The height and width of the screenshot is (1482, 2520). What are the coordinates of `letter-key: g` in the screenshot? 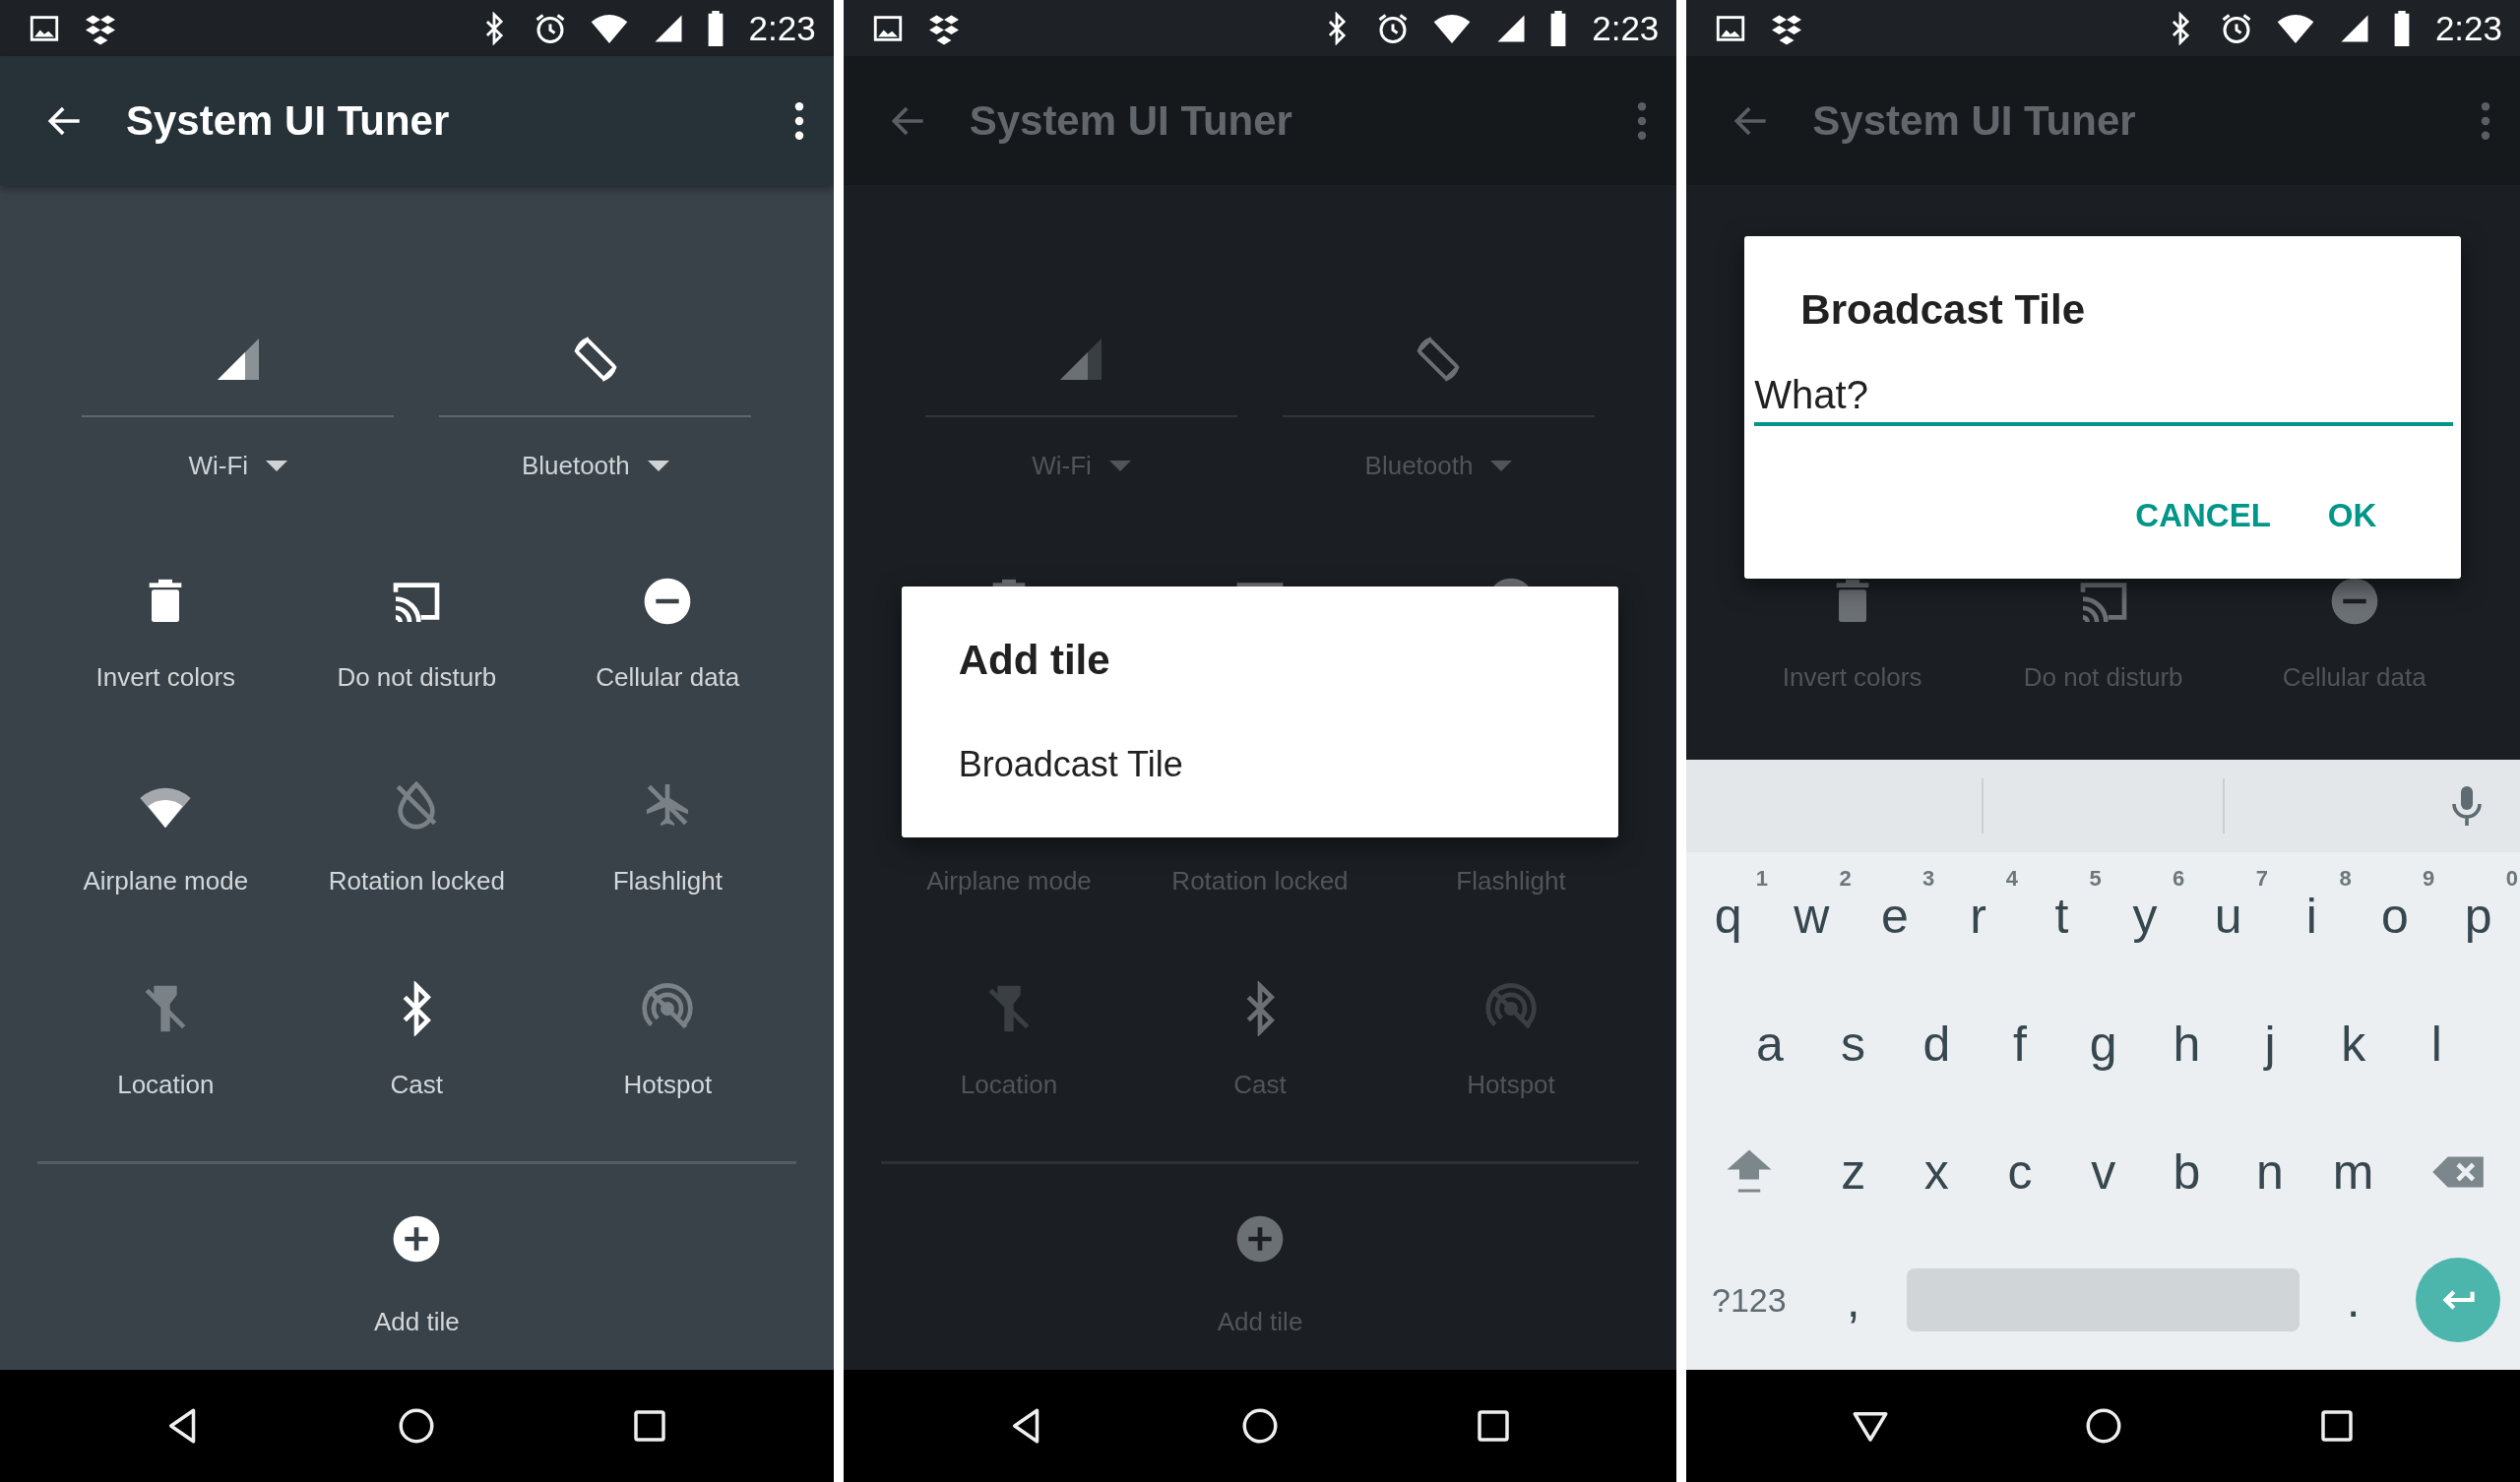 It's located at (2103, 1044).